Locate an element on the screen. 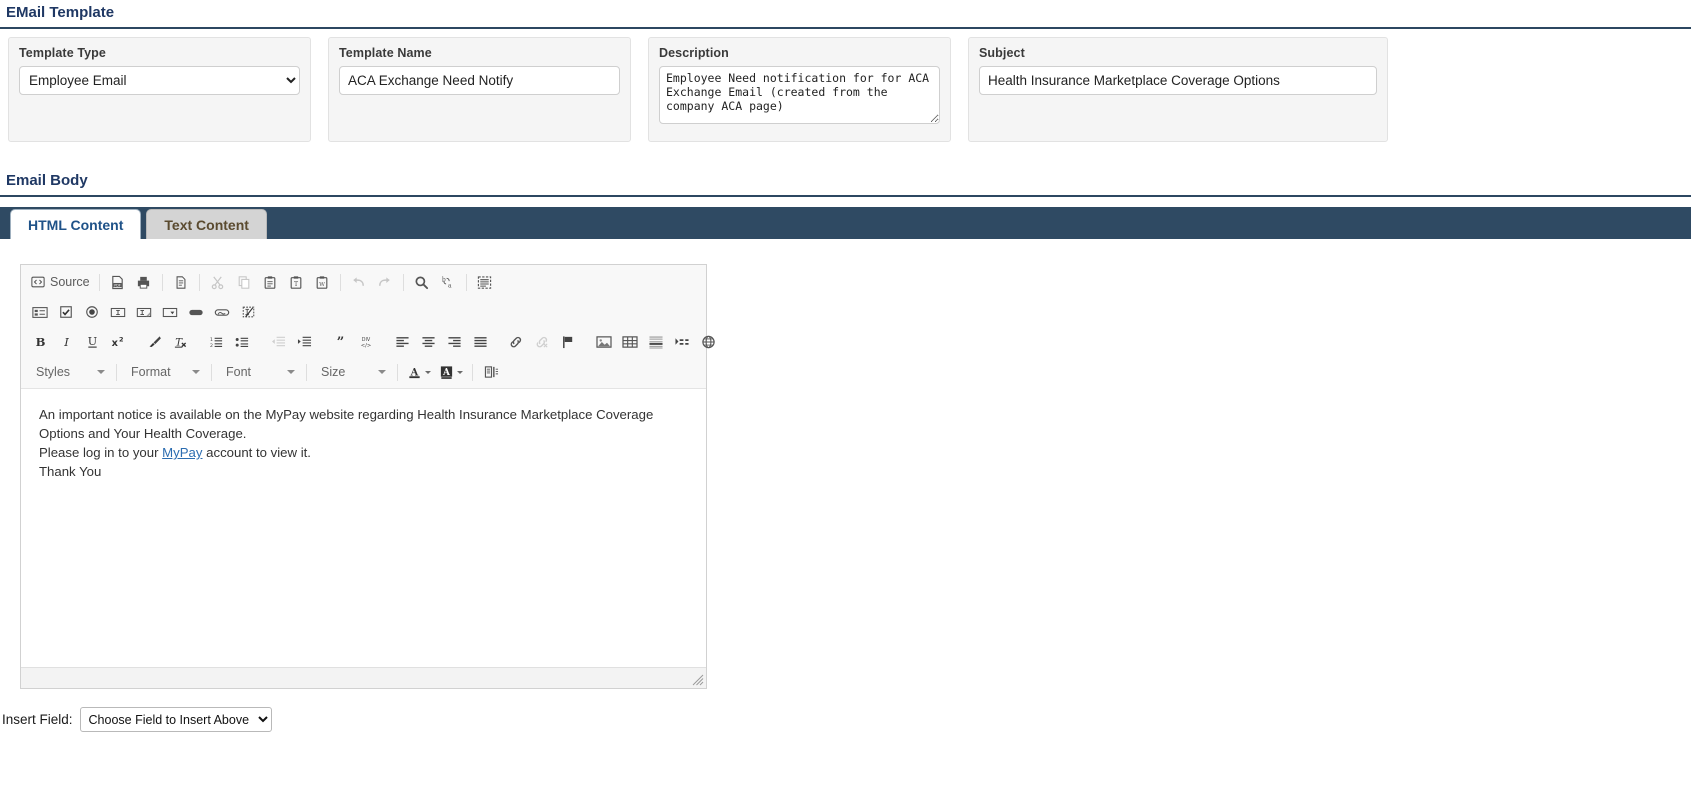 This screenshot has width=1691, height=799. textarea-icon is located at coordinates (144, 312).